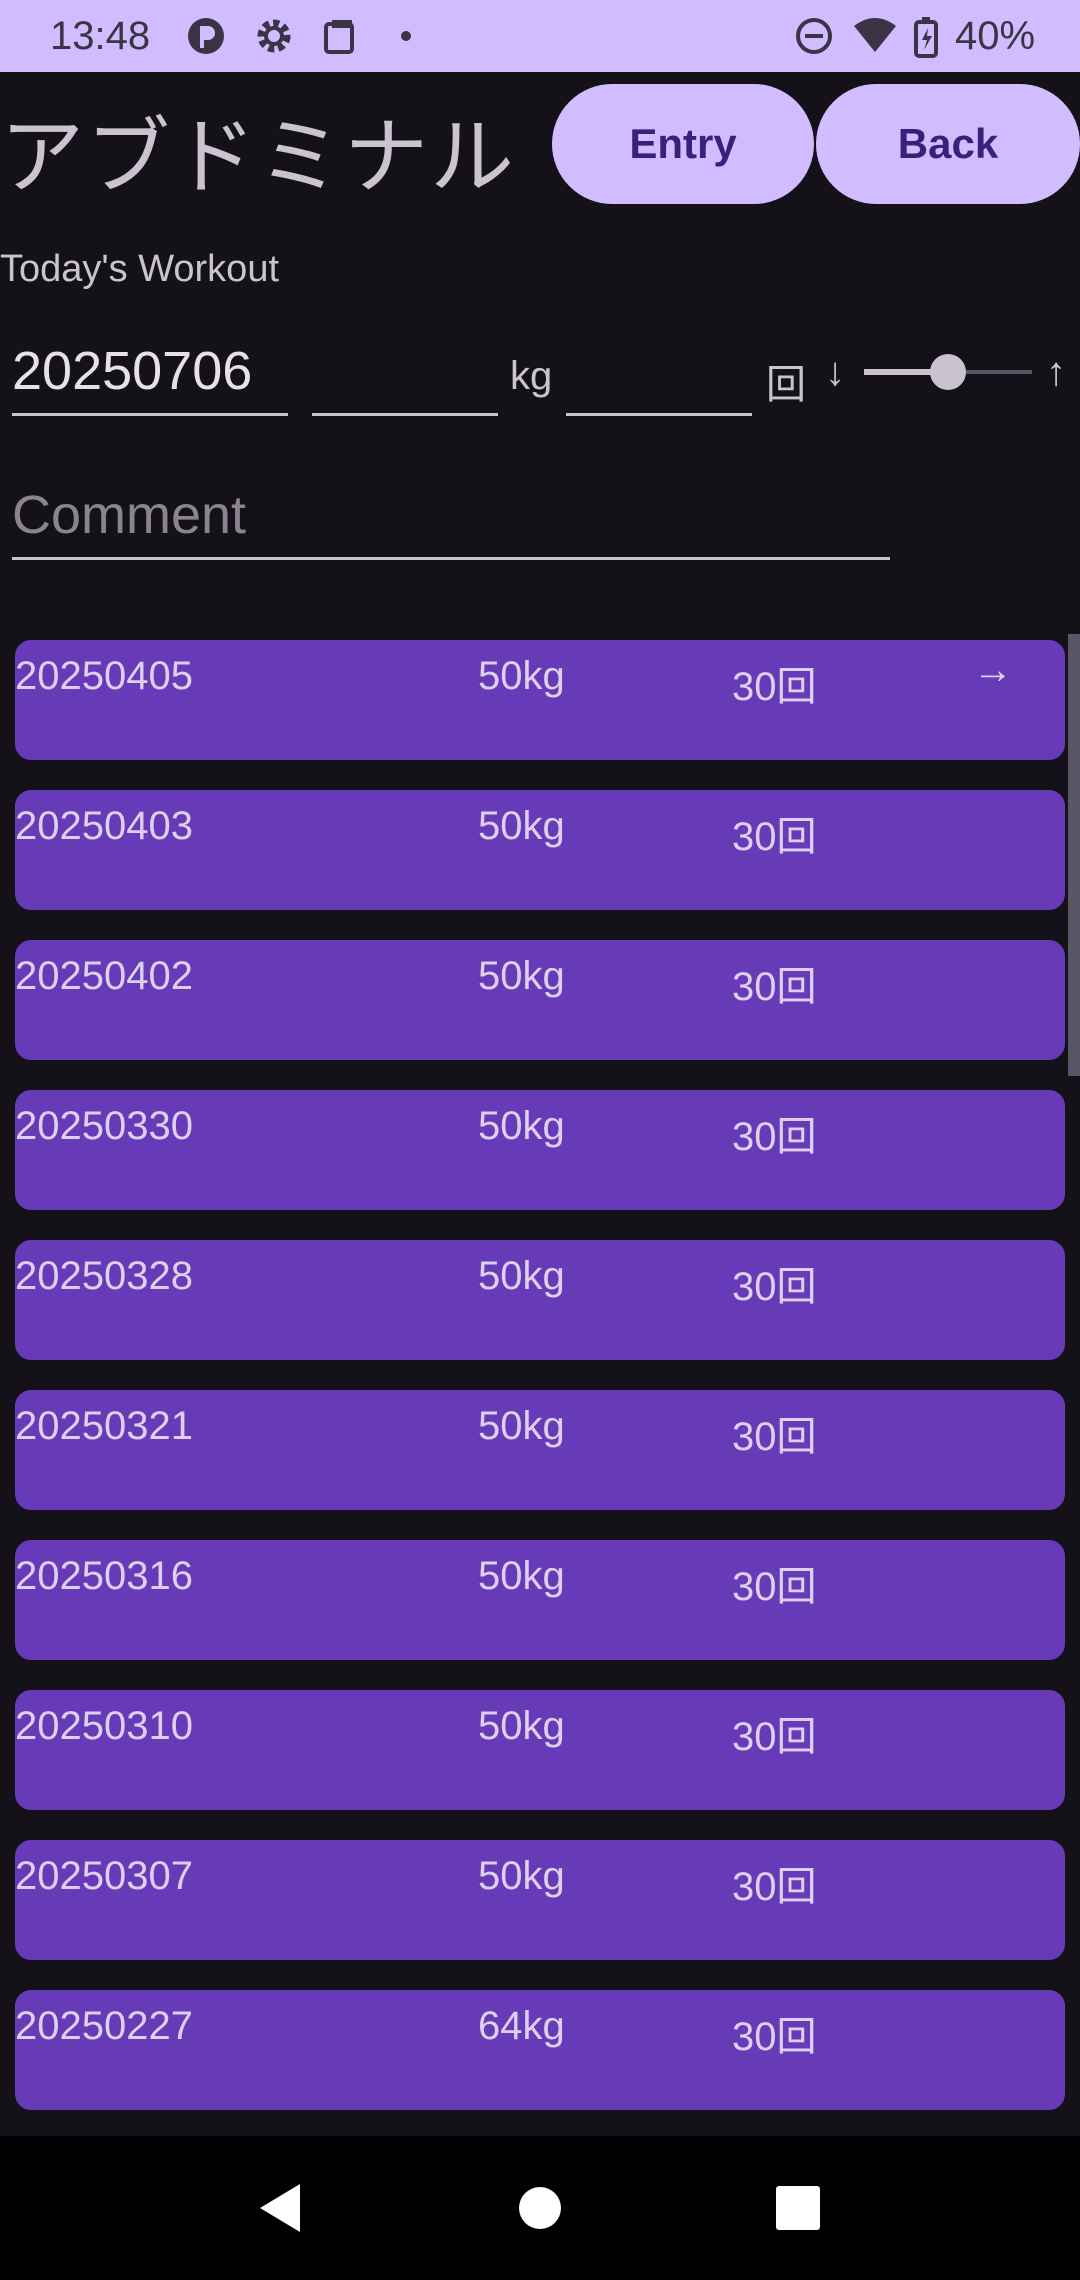 Image resolution: width=1080 pixels, height=2280 pixels. Describe the element at coordinates (786, 385) in the screenshot. I see `reps-unit: 回` at that location.